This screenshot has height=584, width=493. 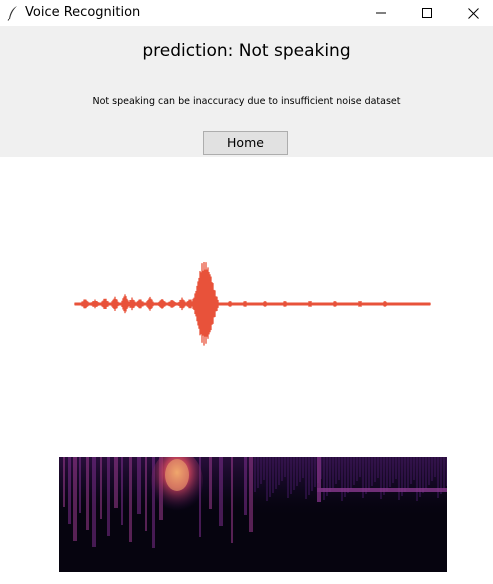 I want to click on maximize-button, so click(x=427, y=13).